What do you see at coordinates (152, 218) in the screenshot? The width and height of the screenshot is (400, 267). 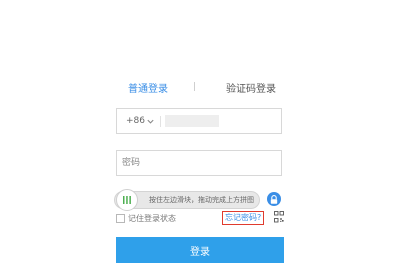 I see `remember-label: 记住登录状态` at bounding box center [152, 218].